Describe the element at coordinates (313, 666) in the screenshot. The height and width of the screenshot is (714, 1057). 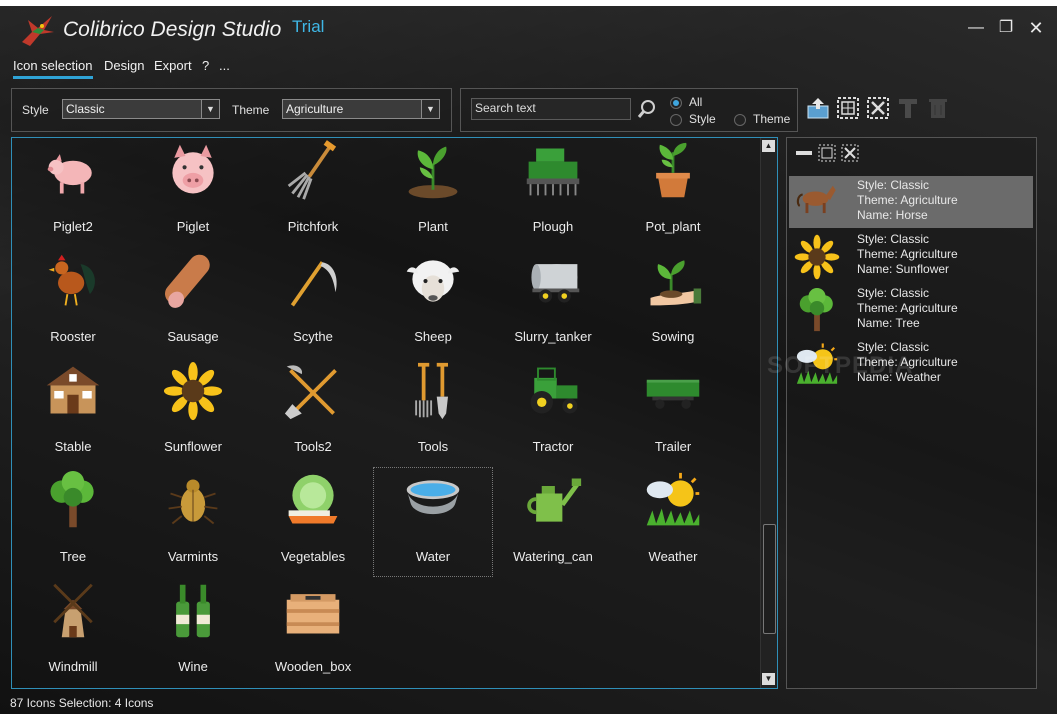
I see `icon-cell-label: Wooden_box` at that location.